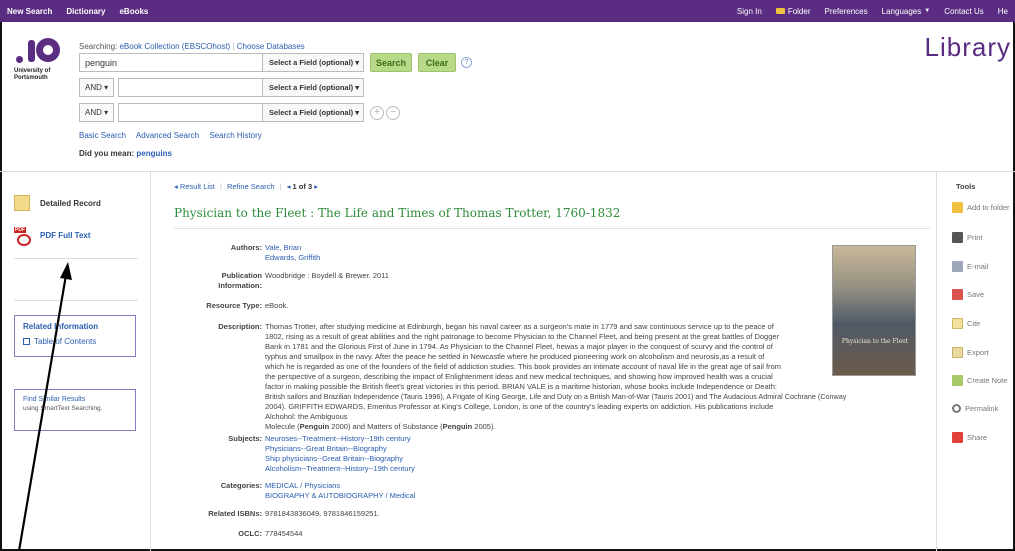 This screenshot has height=551, width=1015. I want to click on languages-menu: Languages ▼, so click(906, 11).